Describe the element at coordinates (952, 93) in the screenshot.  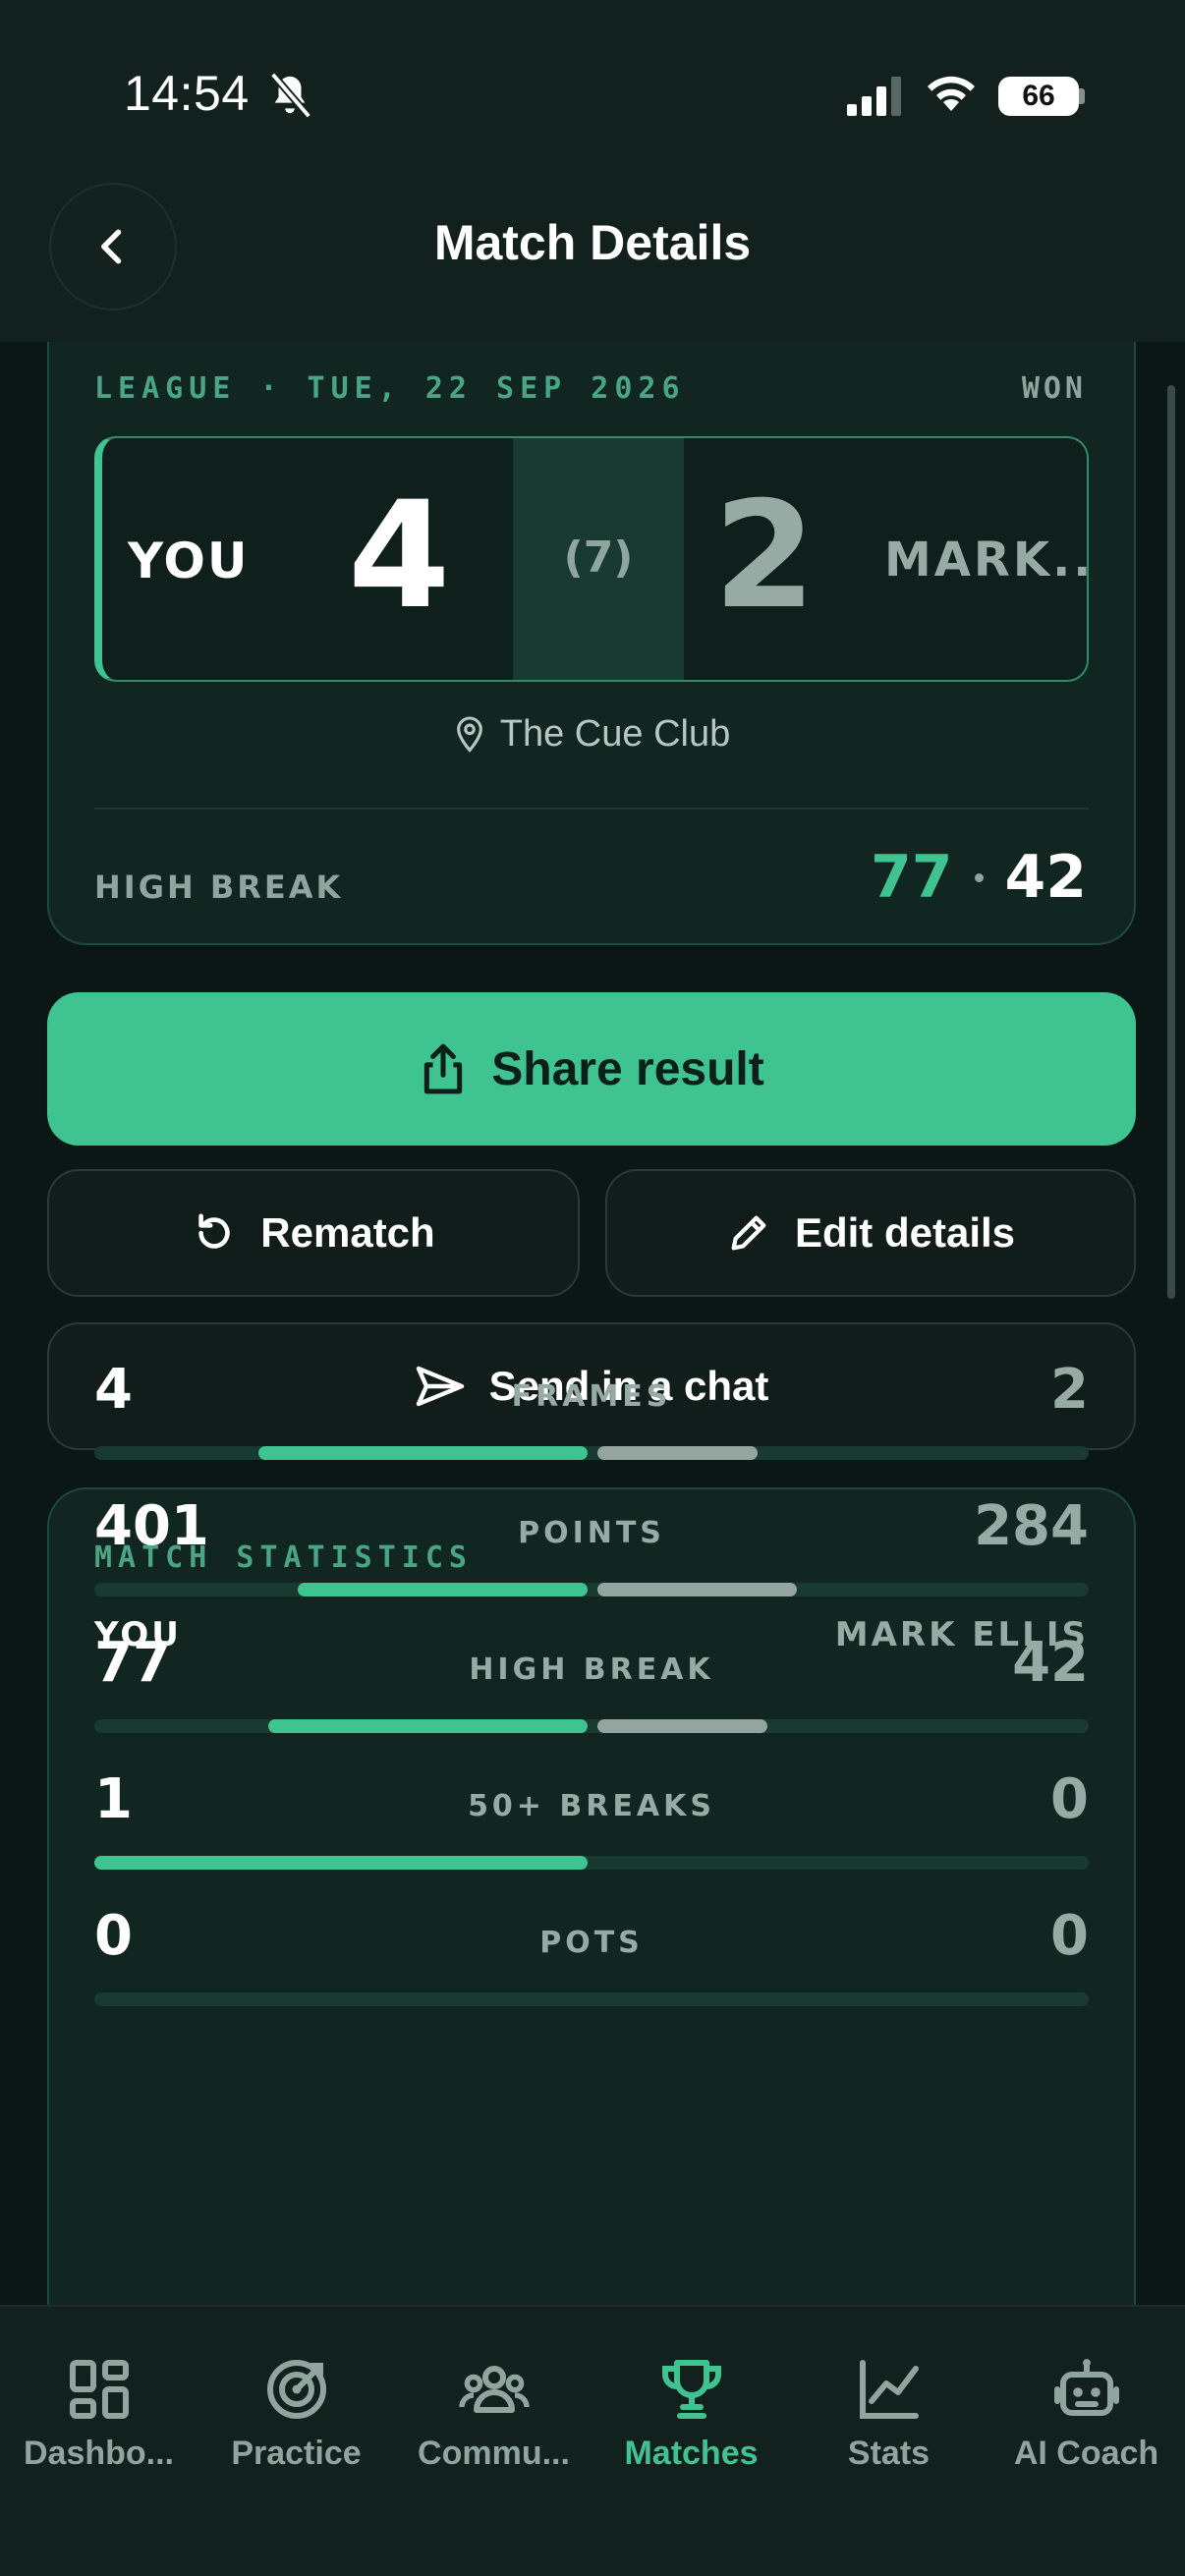
I see `wifi-icon` at that location.